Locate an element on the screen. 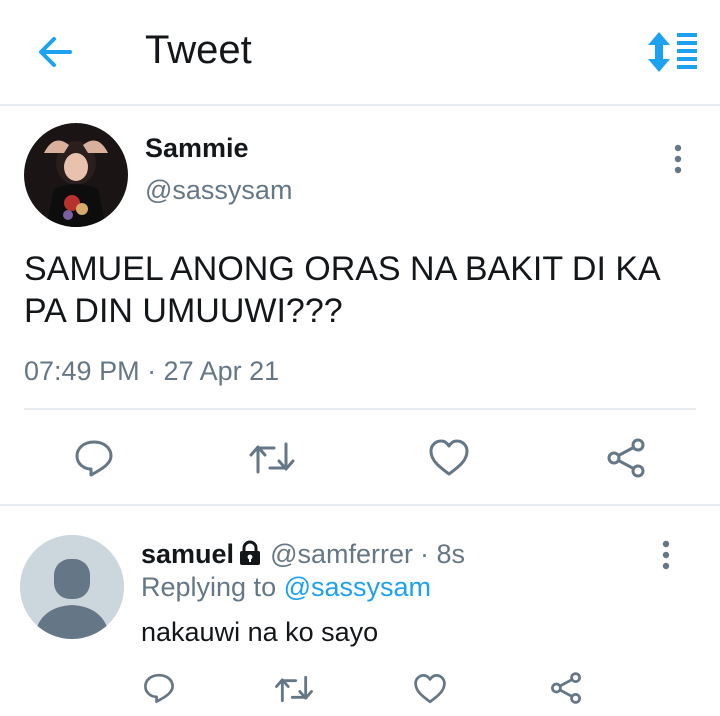 The image size is (720, 716). replying-to: Replying to @sassysam is located at coordinates (286, 587).